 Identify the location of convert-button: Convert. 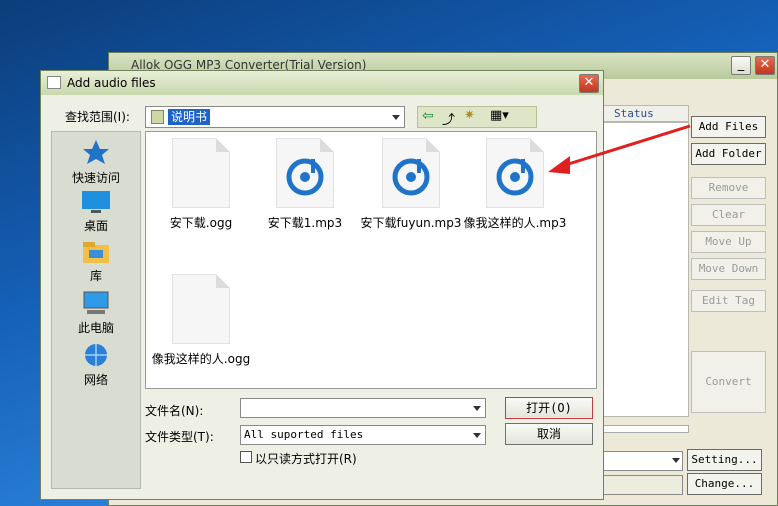
(728, 382).